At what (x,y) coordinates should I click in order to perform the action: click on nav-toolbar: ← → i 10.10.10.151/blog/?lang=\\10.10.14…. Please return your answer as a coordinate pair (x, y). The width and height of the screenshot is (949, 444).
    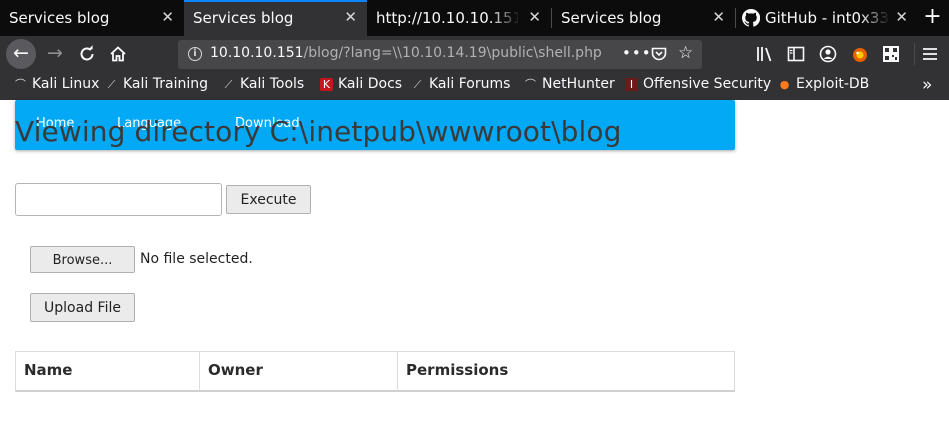
    Looking at the image, I should click on (474, 54).